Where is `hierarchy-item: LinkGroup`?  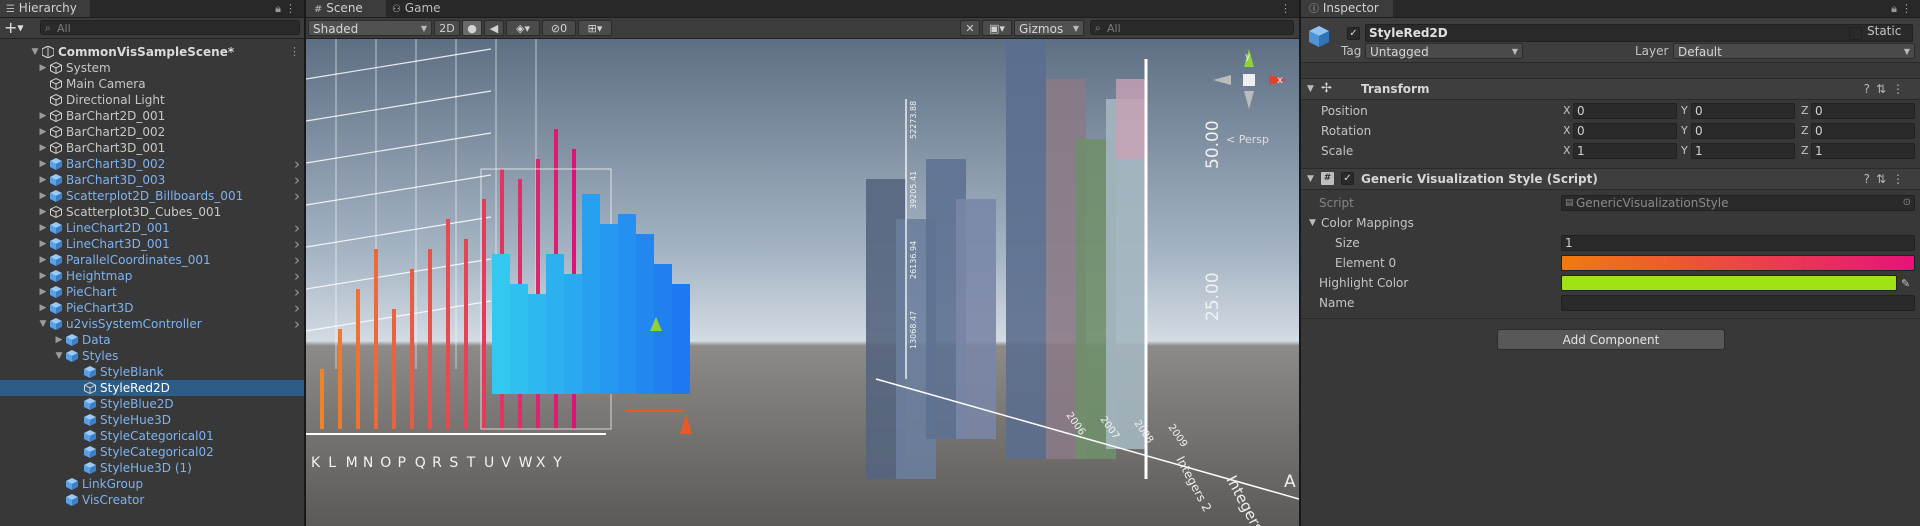 hierarchy-item: LinkGroup is located at coordinates (152, 484).